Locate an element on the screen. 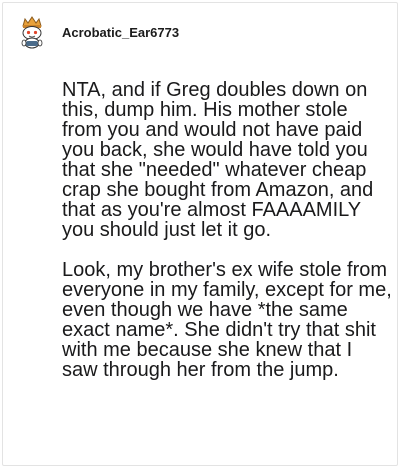 This screenshot has width=400, height=468. username-link: Acrobatic_Ear6773 is located at coordinates (120, 32).